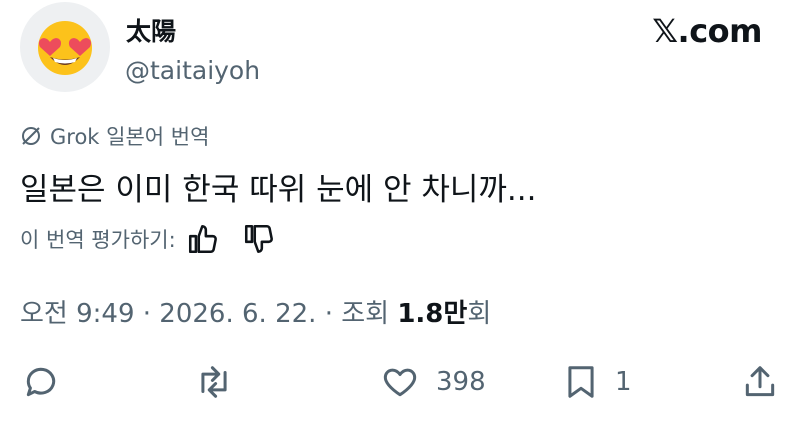 The image size is (800, 439). I want to click on thumbs-down-icon, so click(258, 239).